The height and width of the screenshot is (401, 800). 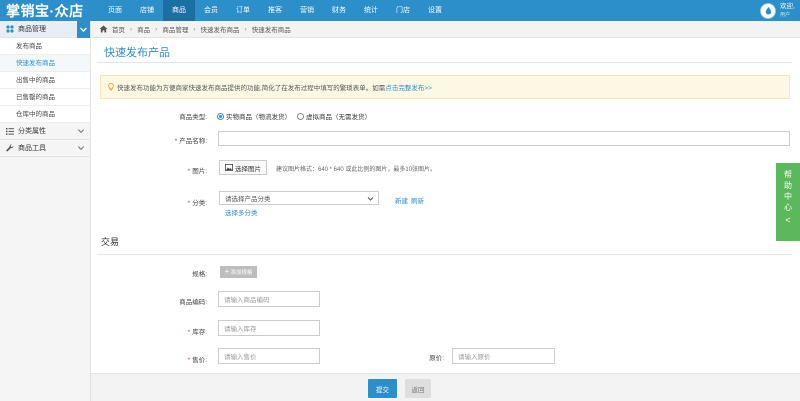 I want to click on product-code-input: 请输入商品编码, so click(x=269, y=299).